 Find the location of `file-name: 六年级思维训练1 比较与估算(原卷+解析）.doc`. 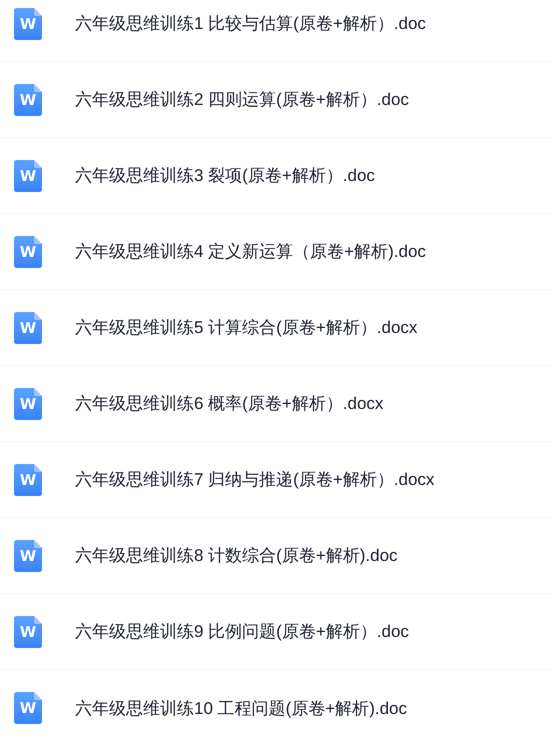

file-name: 六年级思维训练1 比较与估算(原卷+解析）.doc is located at coordinates (250, 23).